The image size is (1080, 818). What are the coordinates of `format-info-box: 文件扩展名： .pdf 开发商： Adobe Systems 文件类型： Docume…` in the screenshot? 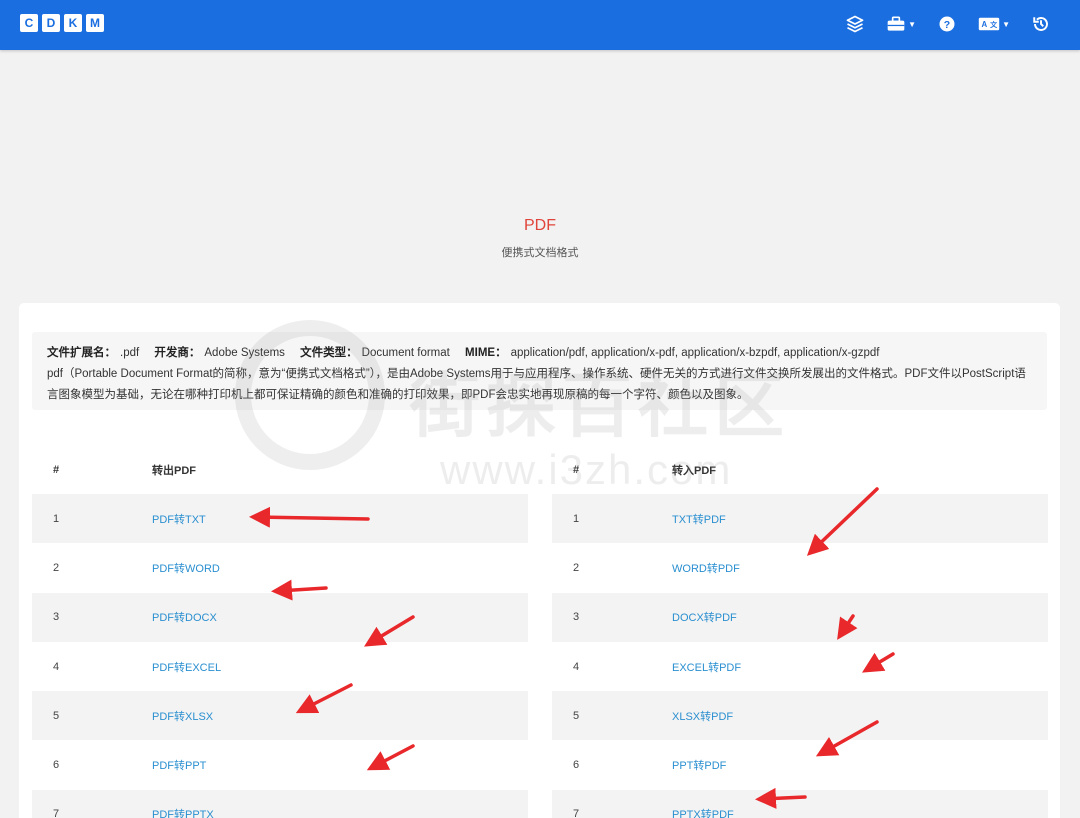 It's located at (539, 371).